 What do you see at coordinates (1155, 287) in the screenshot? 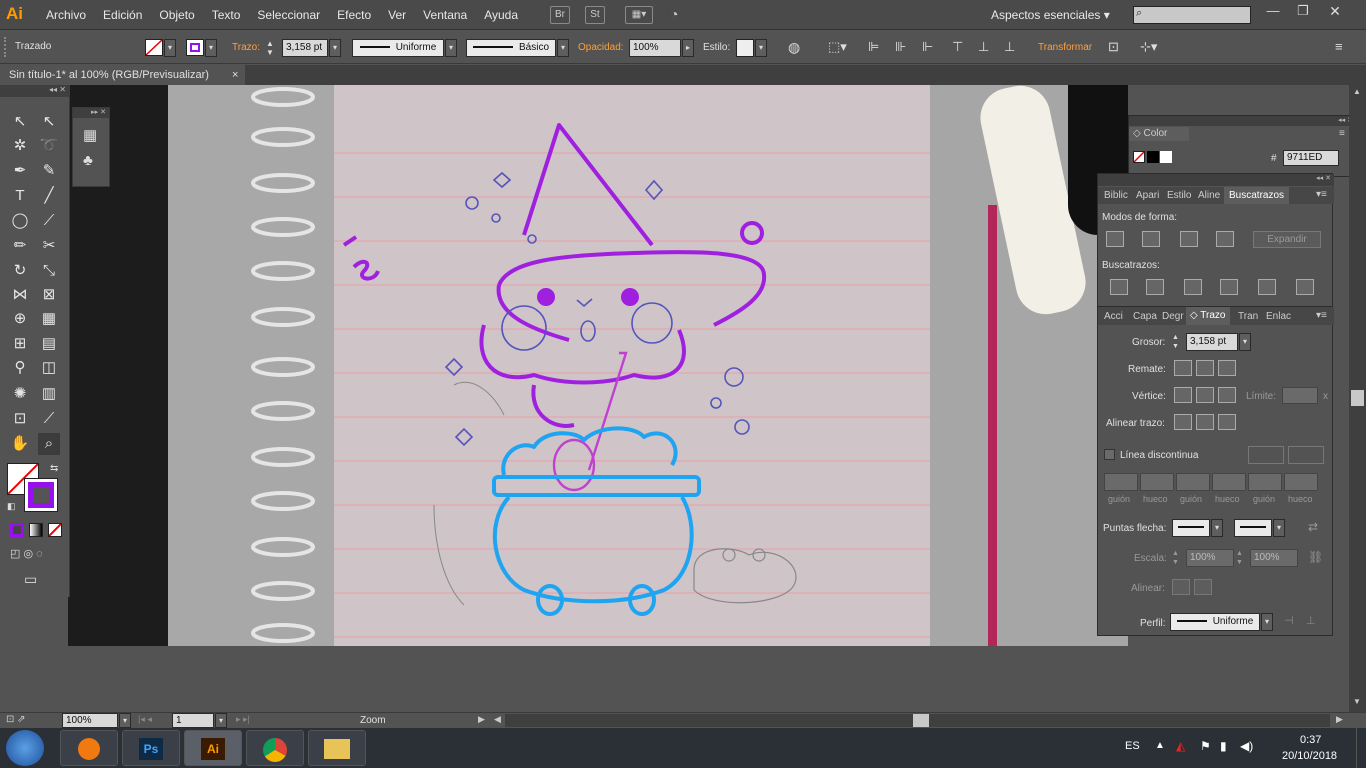
I see `trim-icon` at bounding box center [1155, 287].